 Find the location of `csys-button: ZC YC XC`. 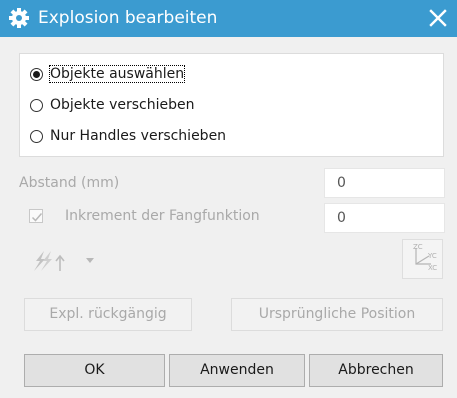

csys-button: ZC YC XC is located at coordinates (422, 259).